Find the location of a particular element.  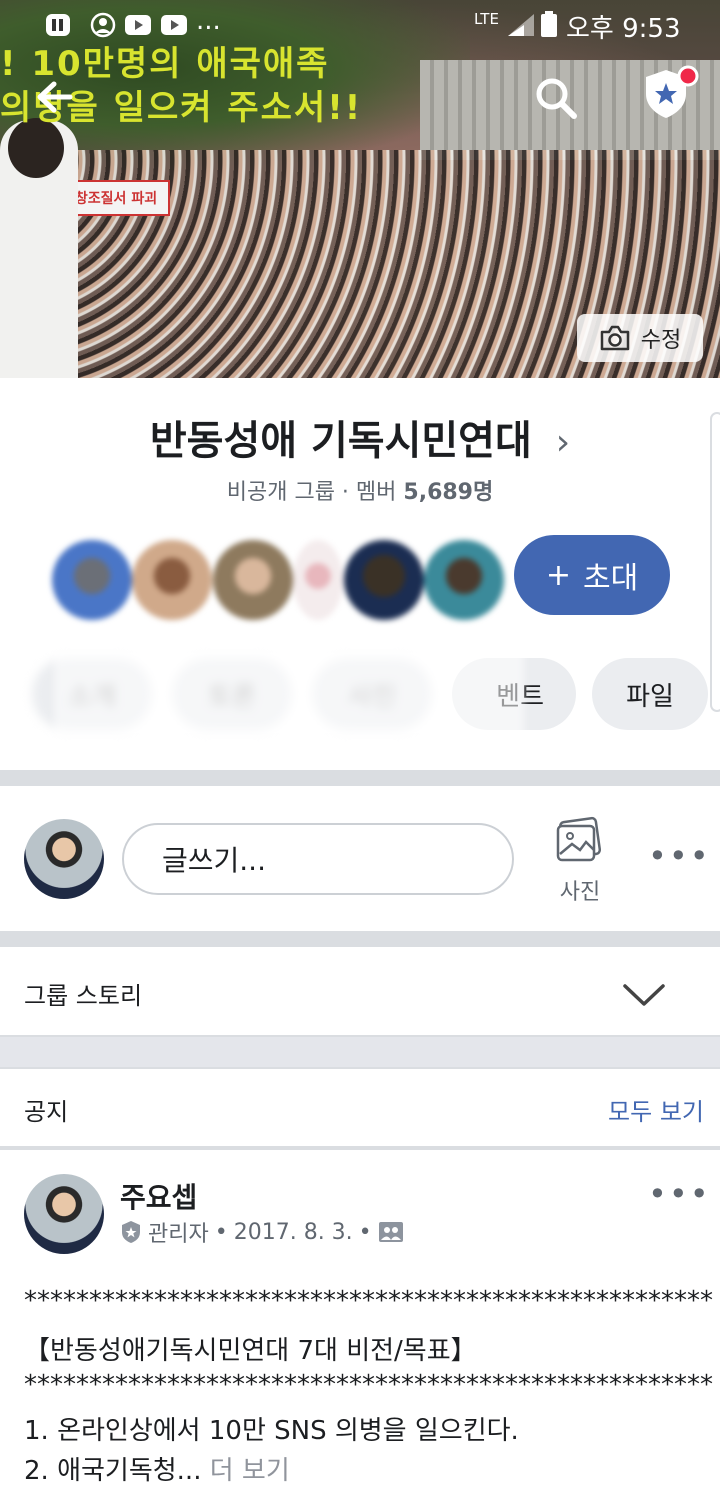

post-more-icon: ••• is located at coordinates (679, 1194).